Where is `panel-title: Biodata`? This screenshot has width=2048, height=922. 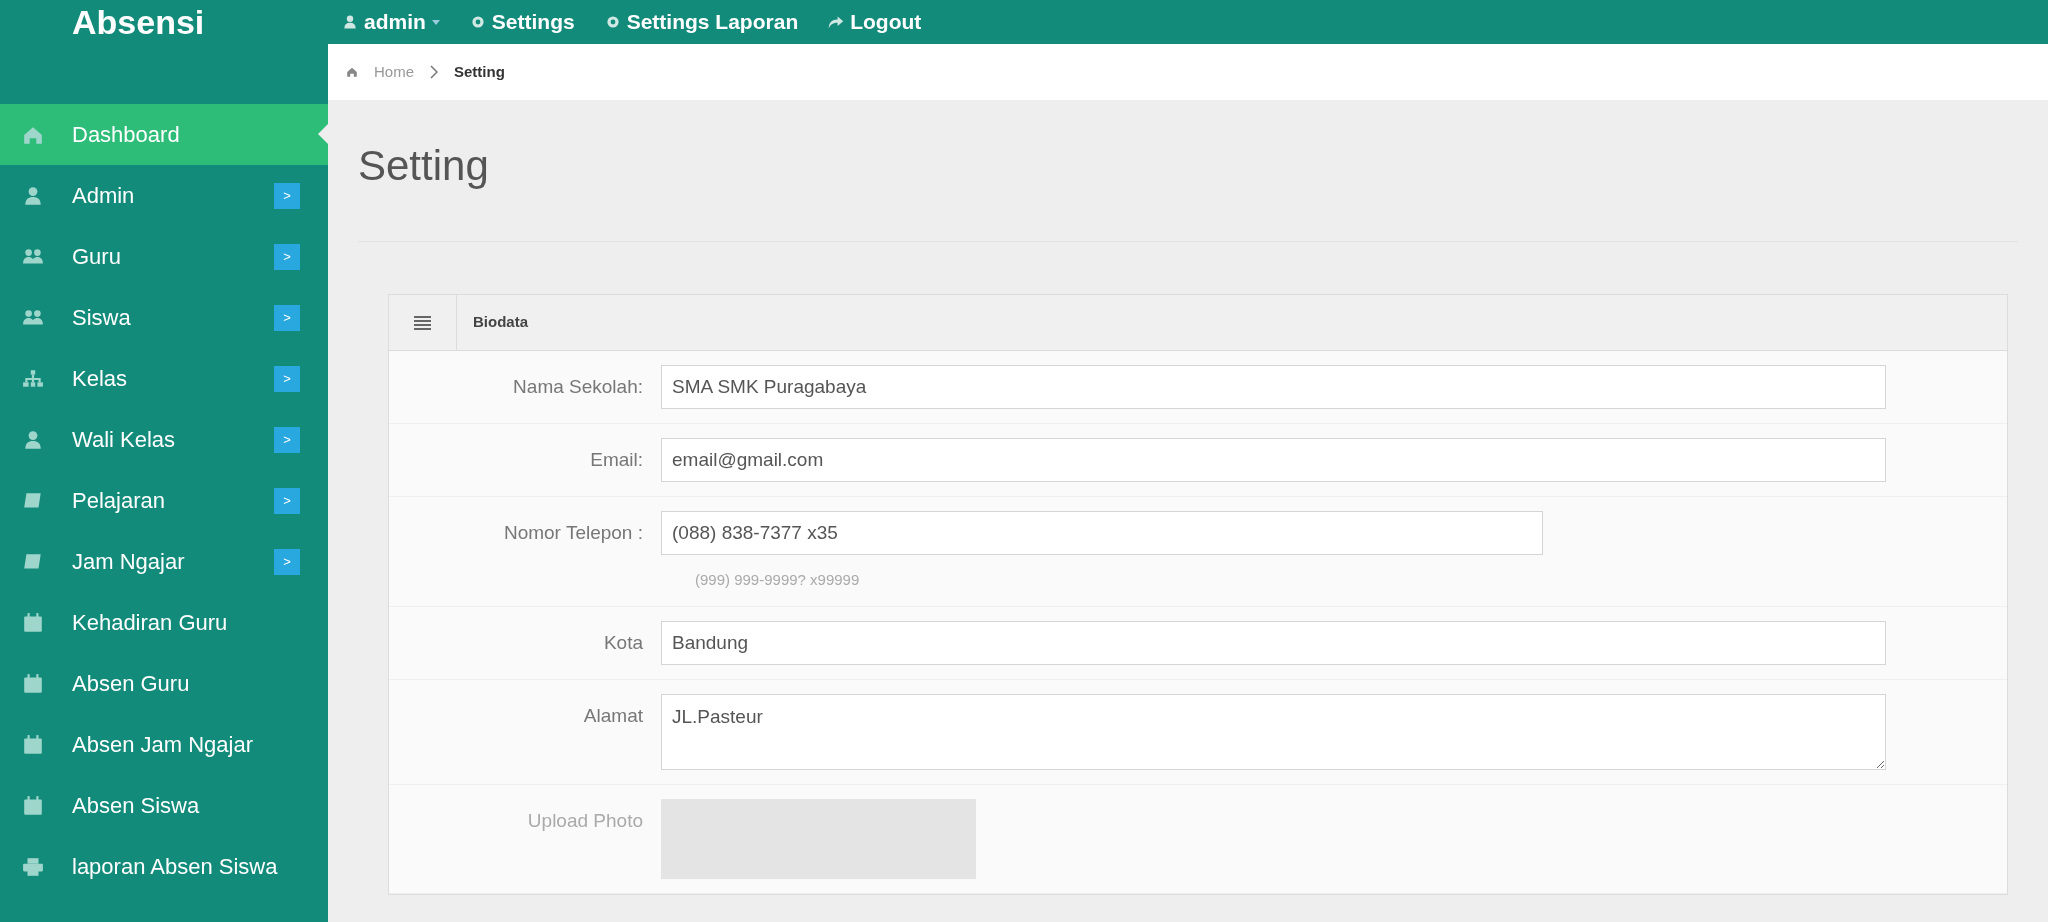
panel-title: Biodata is located at coordinates (500, 322).